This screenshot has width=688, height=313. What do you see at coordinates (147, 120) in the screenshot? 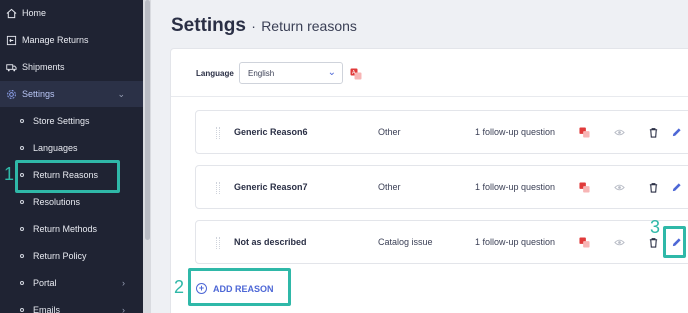
I see `sidebar-scroll-thumb` at bounding box center [147, 120].